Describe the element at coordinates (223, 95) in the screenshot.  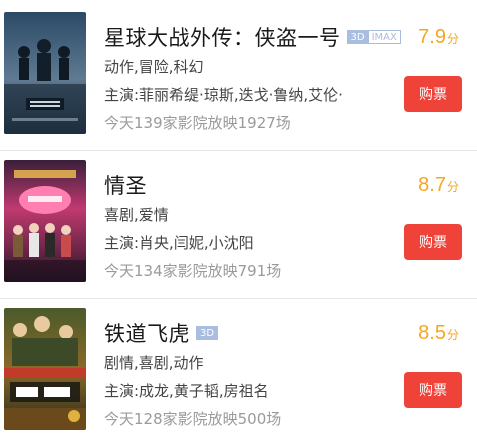
I see `movie-cast: 主演:菲丽希缇·琼斯,迭戈·鲁纳,艾伦·` at that location.